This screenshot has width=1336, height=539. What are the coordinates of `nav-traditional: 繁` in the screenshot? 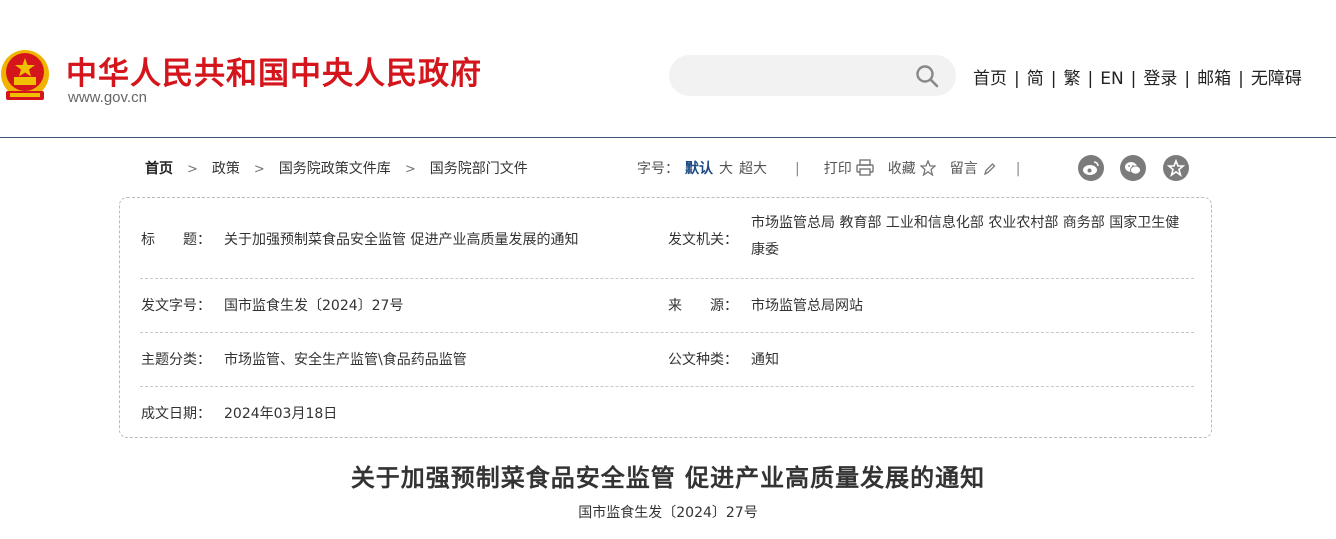 It's located at (1071, 79).